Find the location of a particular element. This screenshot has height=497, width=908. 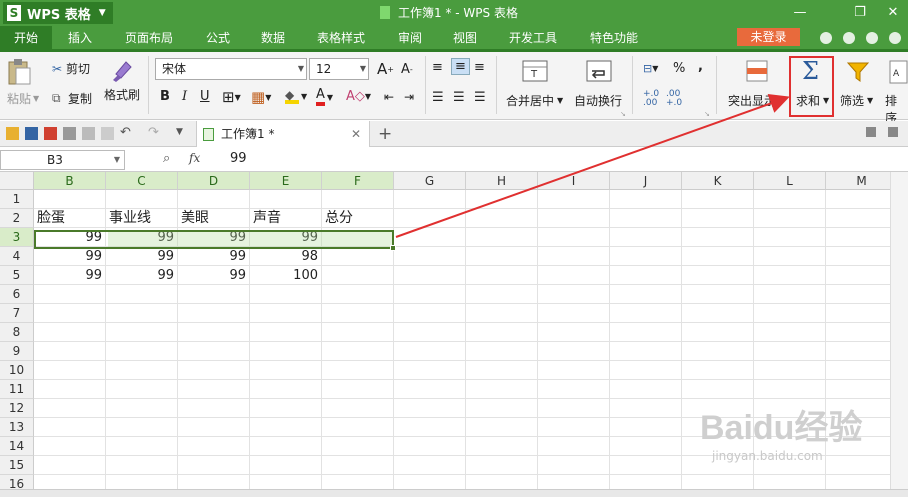

cell-k13 is located at coordinates (718, 427).